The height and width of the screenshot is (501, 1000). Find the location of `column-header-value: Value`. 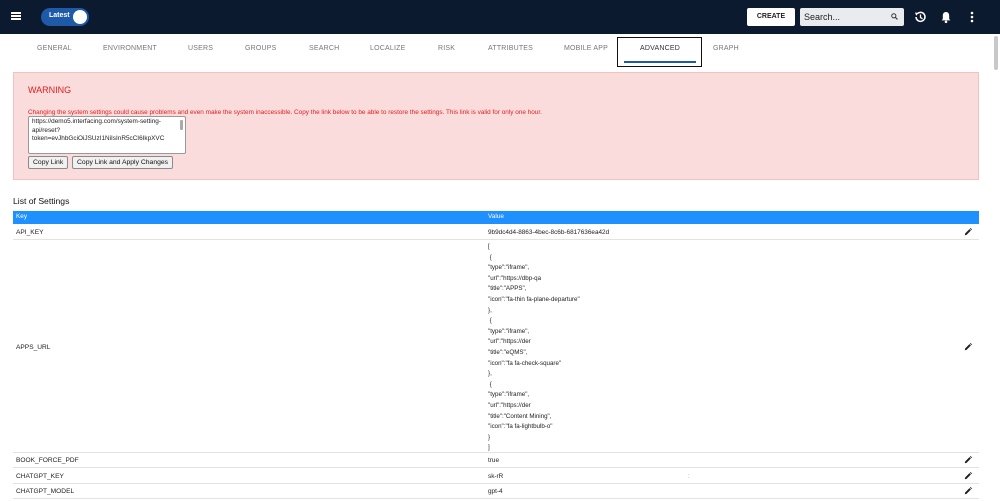

column-header-value: Value is located at coordinates (496, 216).